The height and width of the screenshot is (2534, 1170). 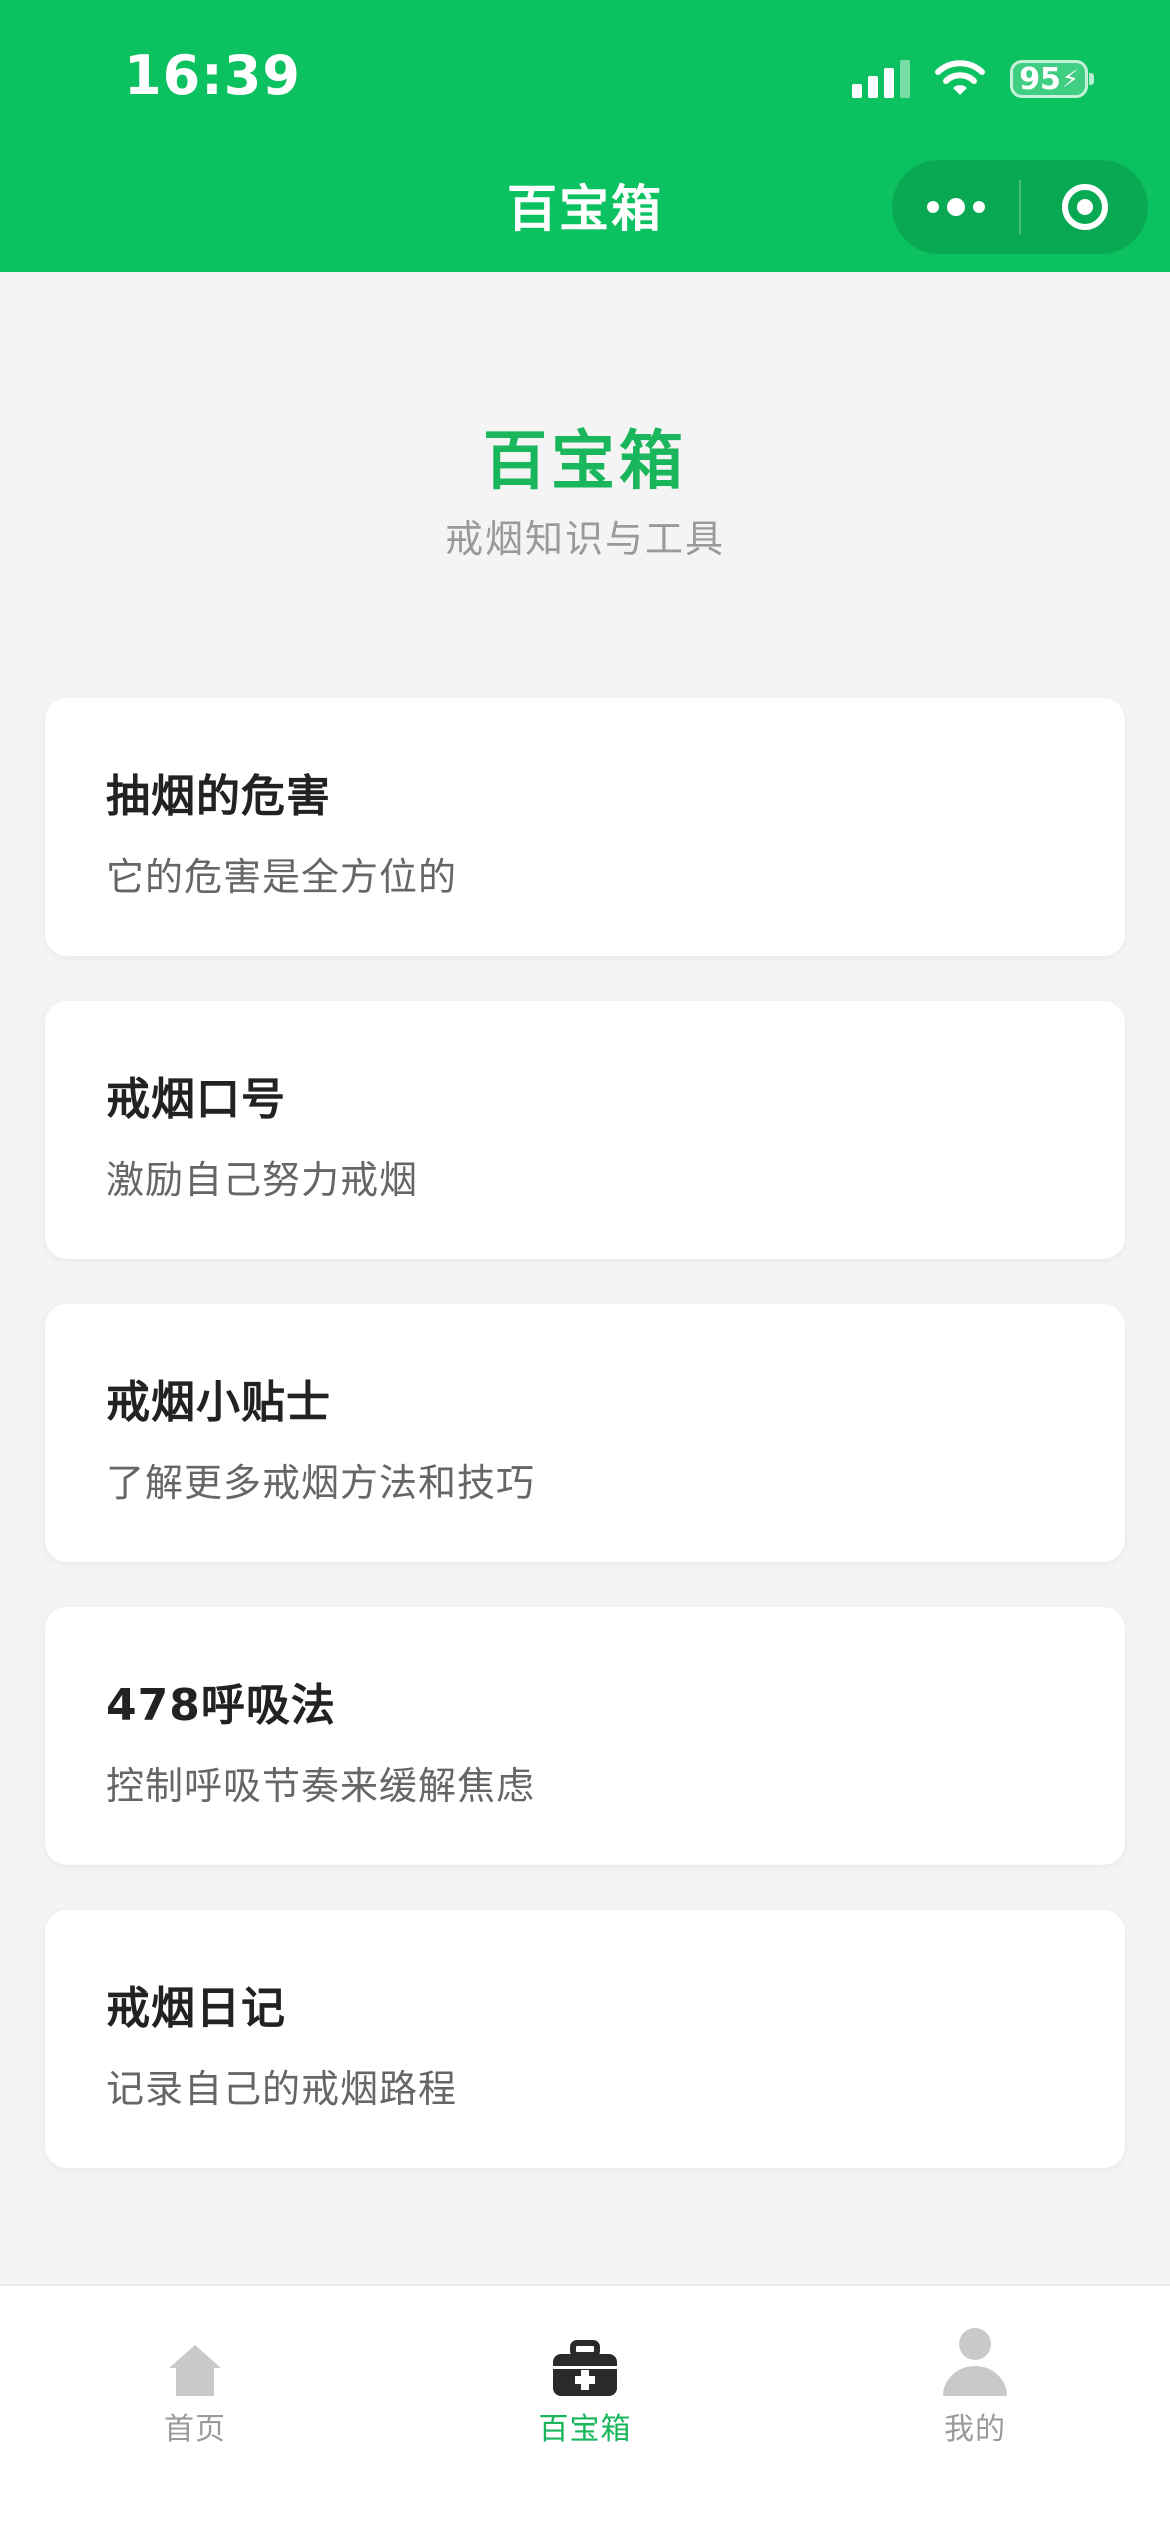 I want to click on card-quit-slogan: 戒烟口号 激励自己努力戒烟, so click(x=585, y=1130).